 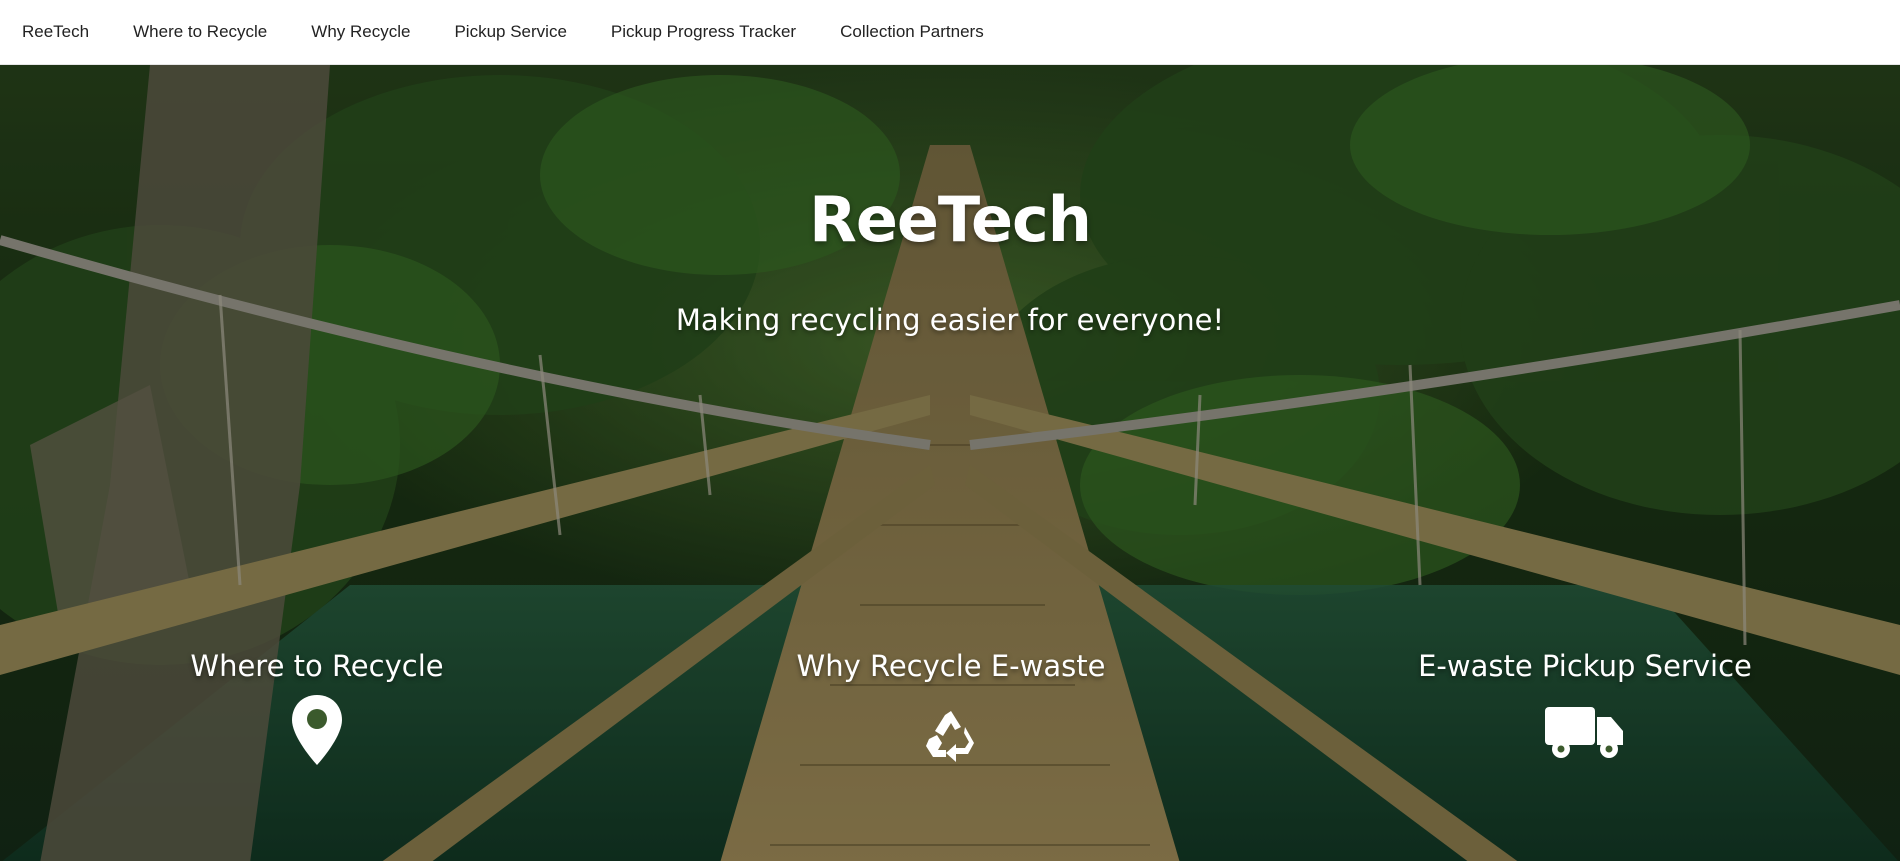 I want to click on nav-where-to-recycle: Where to Recycle, so click(x=200, y=32).